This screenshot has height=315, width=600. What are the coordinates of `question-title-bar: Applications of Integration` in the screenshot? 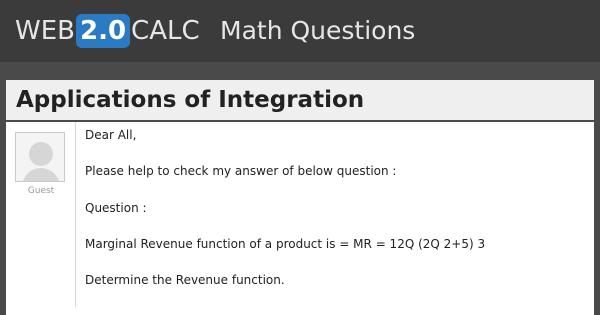 It's located at (300, 100).